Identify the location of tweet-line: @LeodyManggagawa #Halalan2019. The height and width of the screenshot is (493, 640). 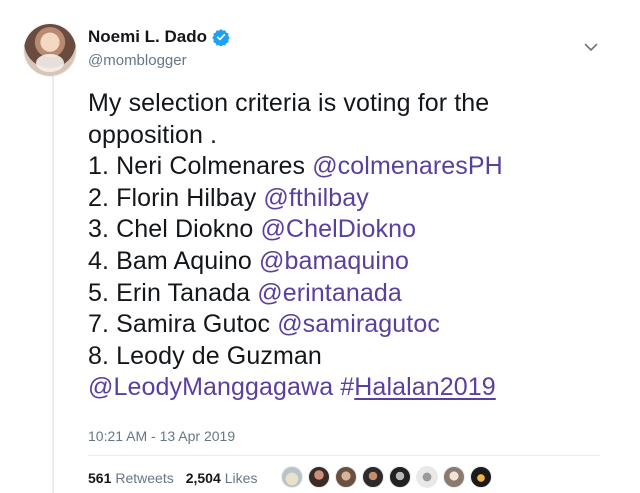
(358, 388).